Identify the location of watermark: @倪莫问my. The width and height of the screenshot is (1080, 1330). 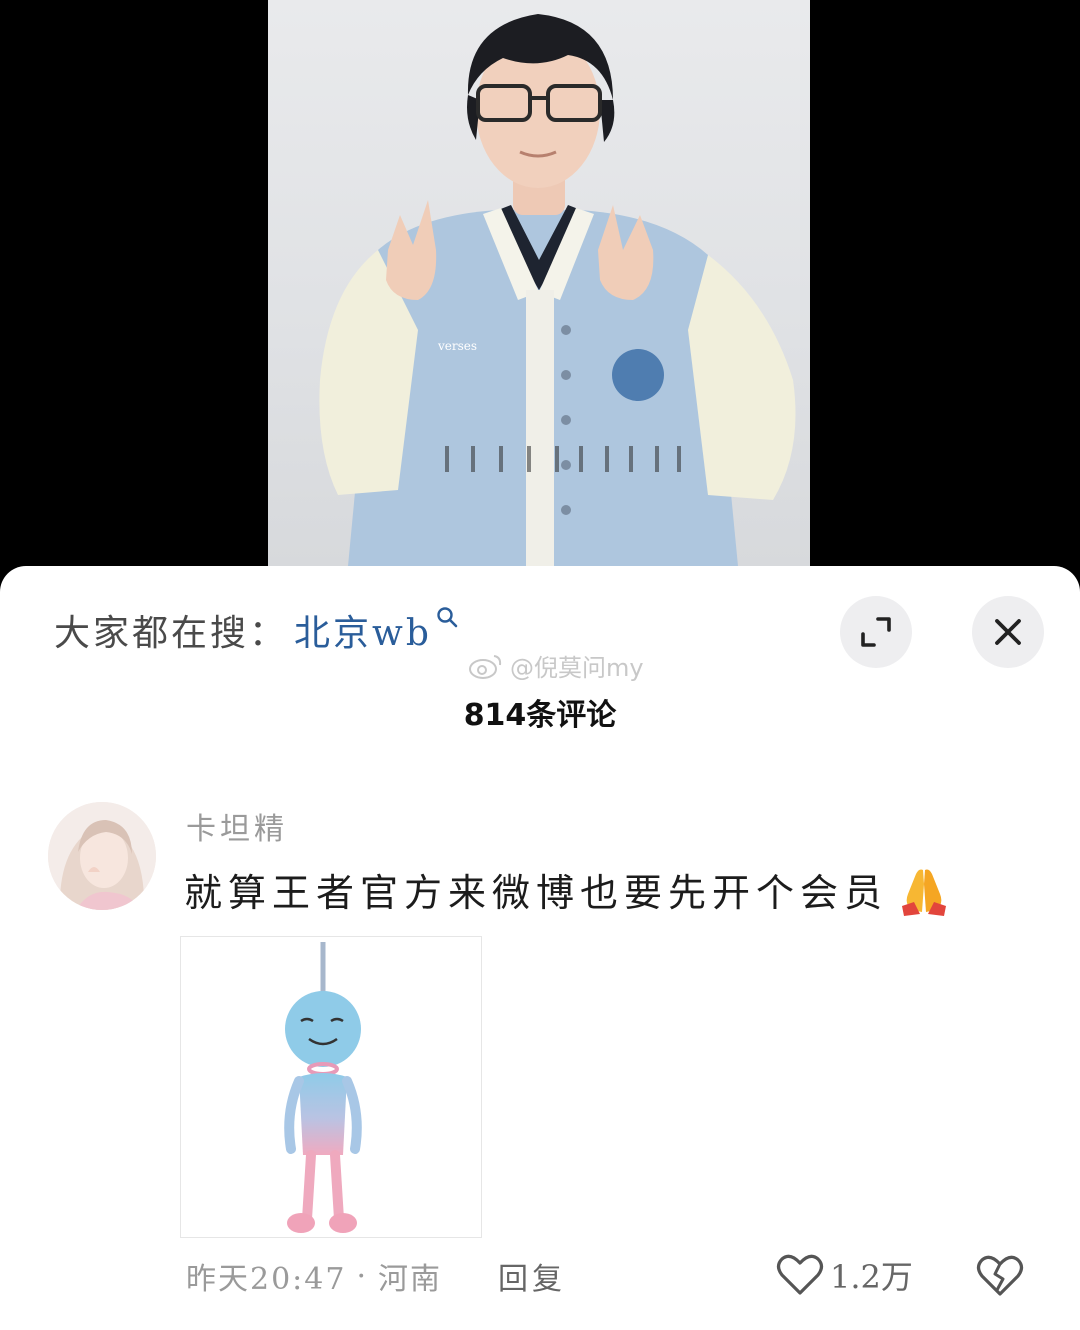
(556, 665).